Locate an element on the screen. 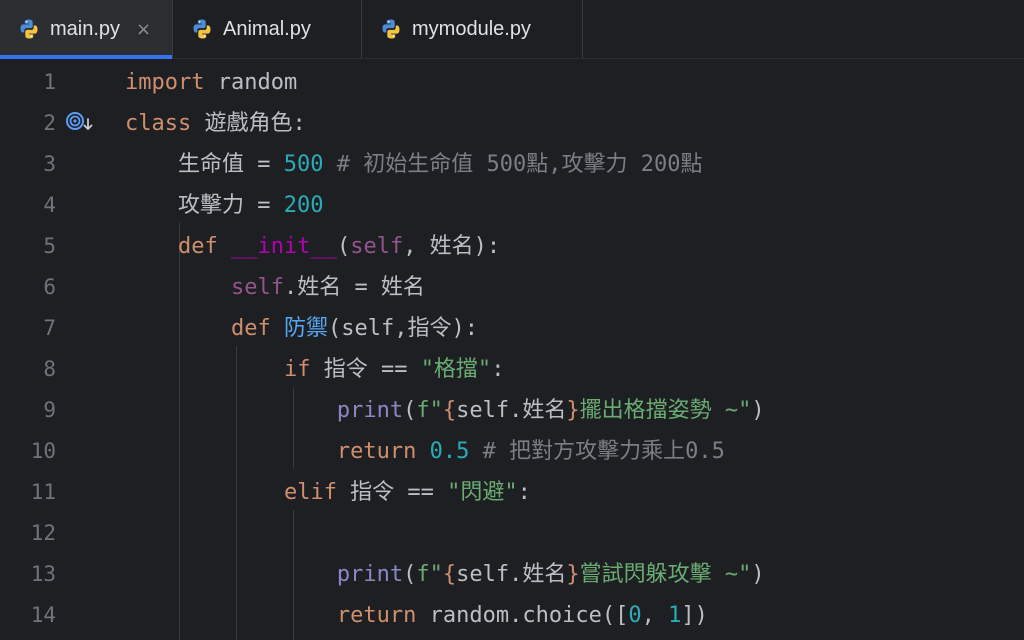 This screenshot has width=1024, height=640. code-token: 生命值 is located at coordinates (210, 164).